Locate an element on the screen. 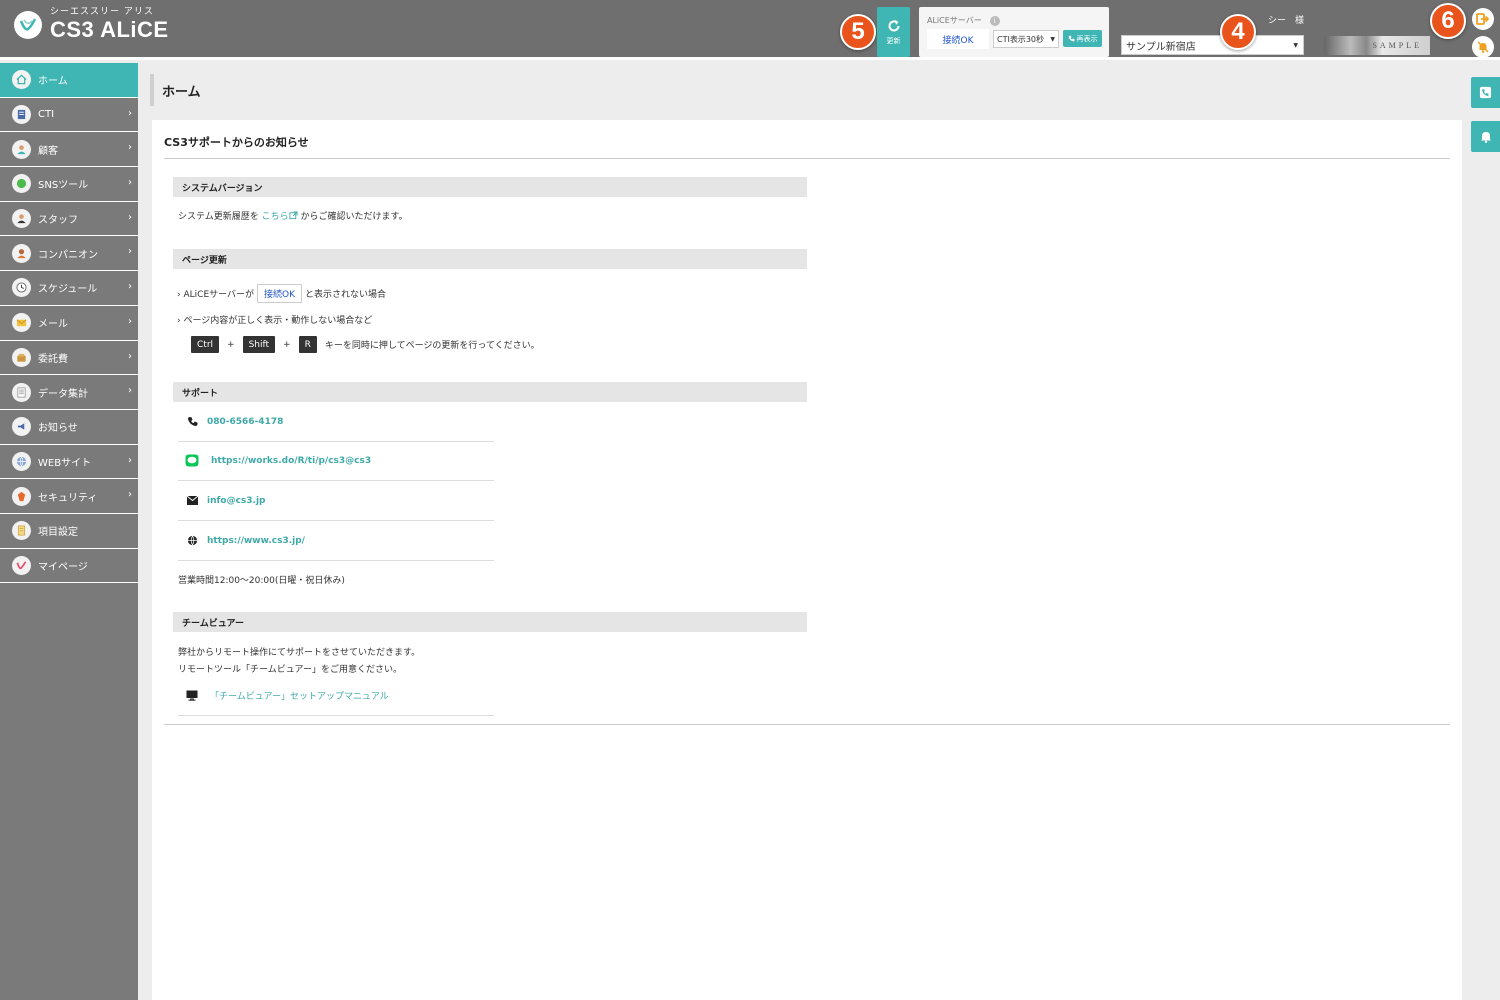 This screenshot has height=1000, width=1500. teamviewer-manual-row: 「チームビュアー」セットアップマニュアル is located at coordinates (336, 696).